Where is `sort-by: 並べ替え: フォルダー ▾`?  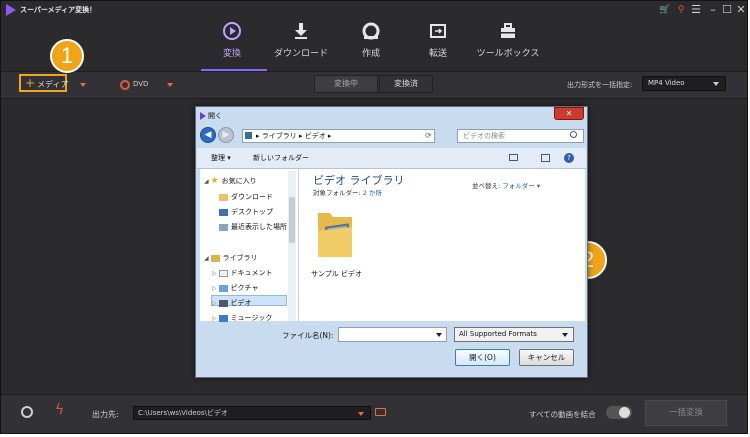 sort-by: 並べ替え: フォルダー ▾ is located at coordinates (506, 185).